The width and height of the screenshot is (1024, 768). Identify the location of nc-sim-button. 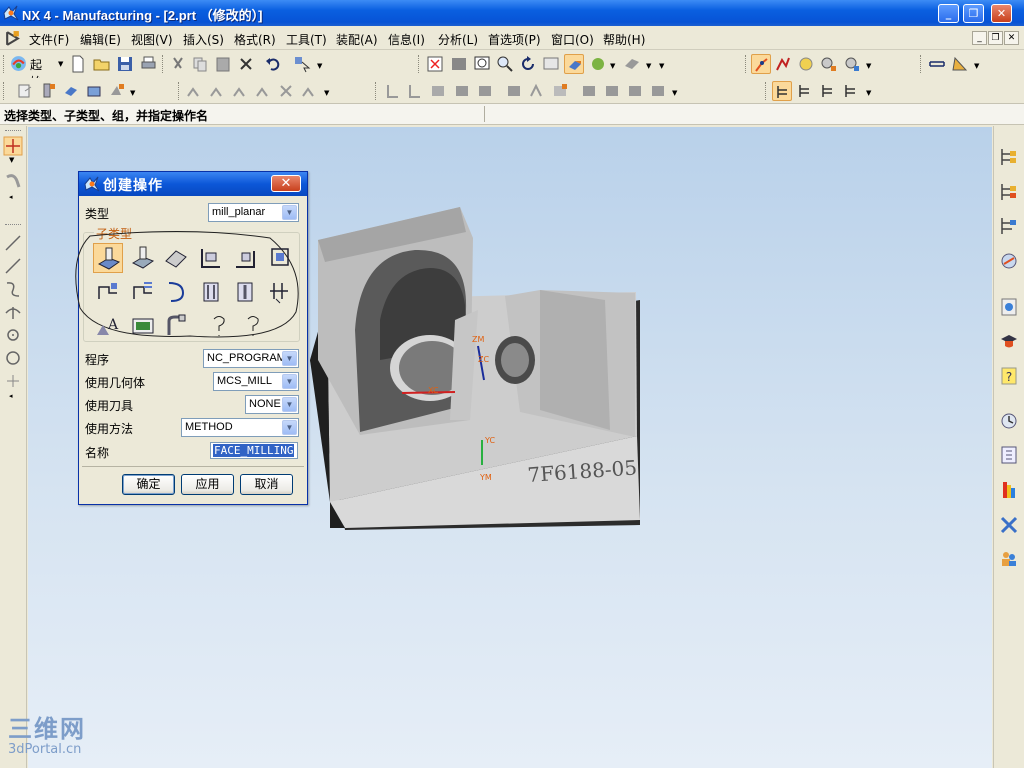
(462, 91).